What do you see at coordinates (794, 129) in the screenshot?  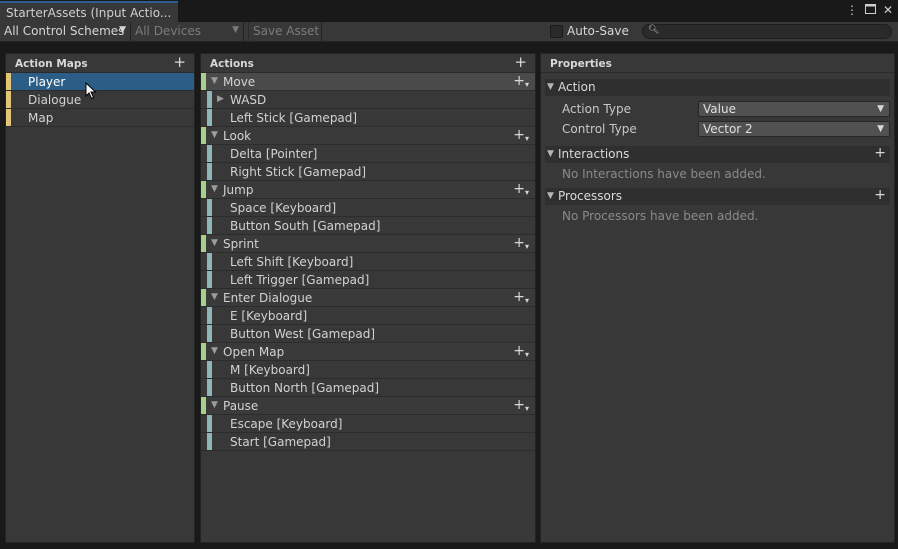 I see `control-type-dropdown: Vector 2 ▼` at bounding box center [794, 129].